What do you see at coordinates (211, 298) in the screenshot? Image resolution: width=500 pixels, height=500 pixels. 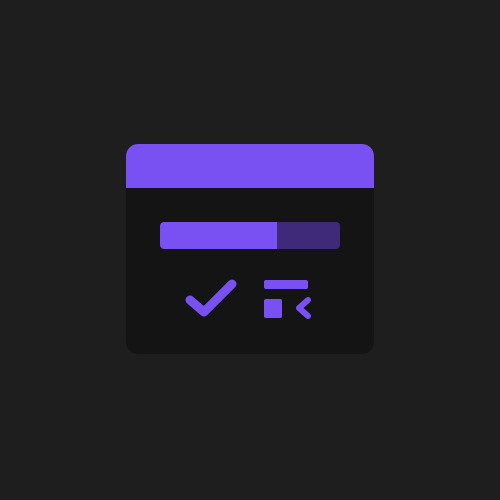 I see `check-icon` at bounding box center [211, 298].